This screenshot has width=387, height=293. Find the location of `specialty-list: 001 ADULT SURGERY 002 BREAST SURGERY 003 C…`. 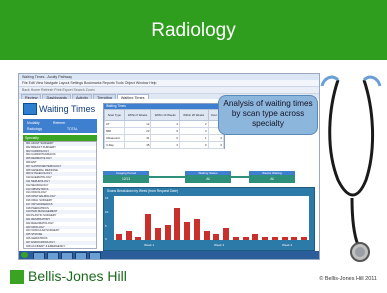

specialty-list: 001 ADULT SURGERY 002 BREAST SURGERY 003 C… is located at coordinates (60, 195).